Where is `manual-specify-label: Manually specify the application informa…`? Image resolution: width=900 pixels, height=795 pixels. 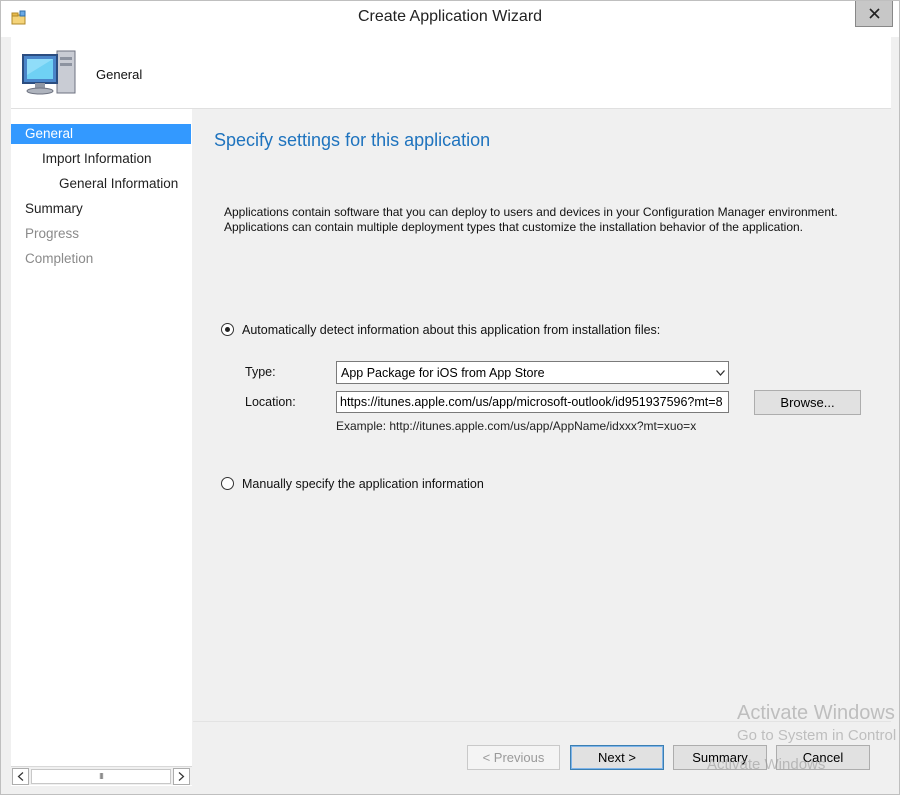
manual-specify-label: Manually specify the application informa… is located at coordinates (363, 484).